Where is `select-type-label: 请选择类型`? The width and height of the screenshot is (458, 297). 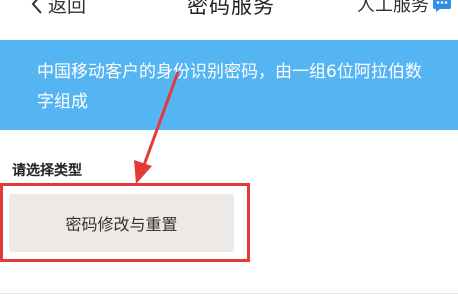 select-type-label: 请选择类型 is located at coordinates (47, 171).